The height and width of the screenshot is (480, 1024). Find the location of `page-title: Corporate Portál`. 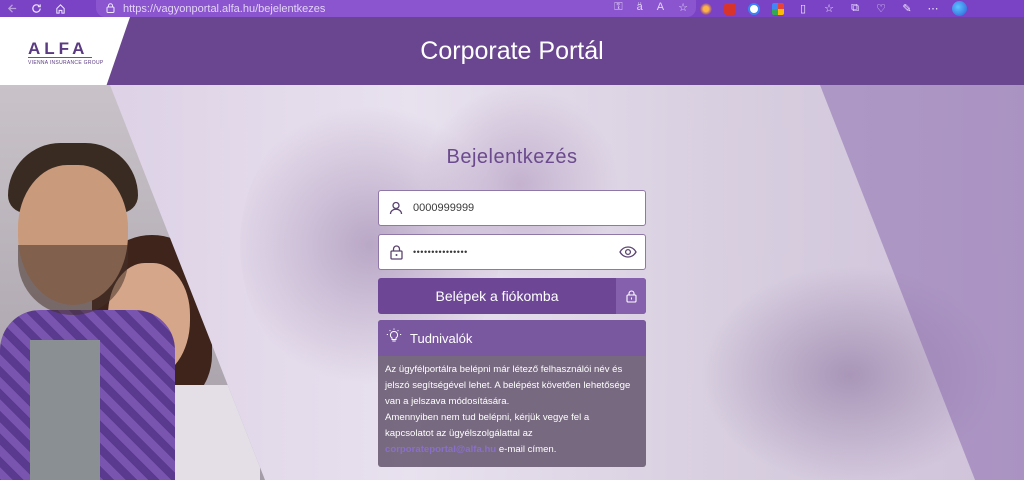

page-title: Corporate Portál is located at coordinates (512, 50).